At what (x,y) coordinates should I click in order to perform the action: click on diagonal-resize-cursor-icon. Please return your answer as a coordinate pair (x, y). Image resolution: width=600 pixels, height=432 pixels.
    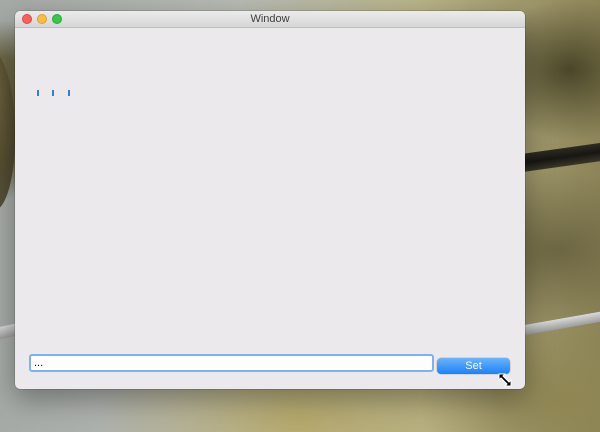
    Looking at the image, I should click on (505, 380).